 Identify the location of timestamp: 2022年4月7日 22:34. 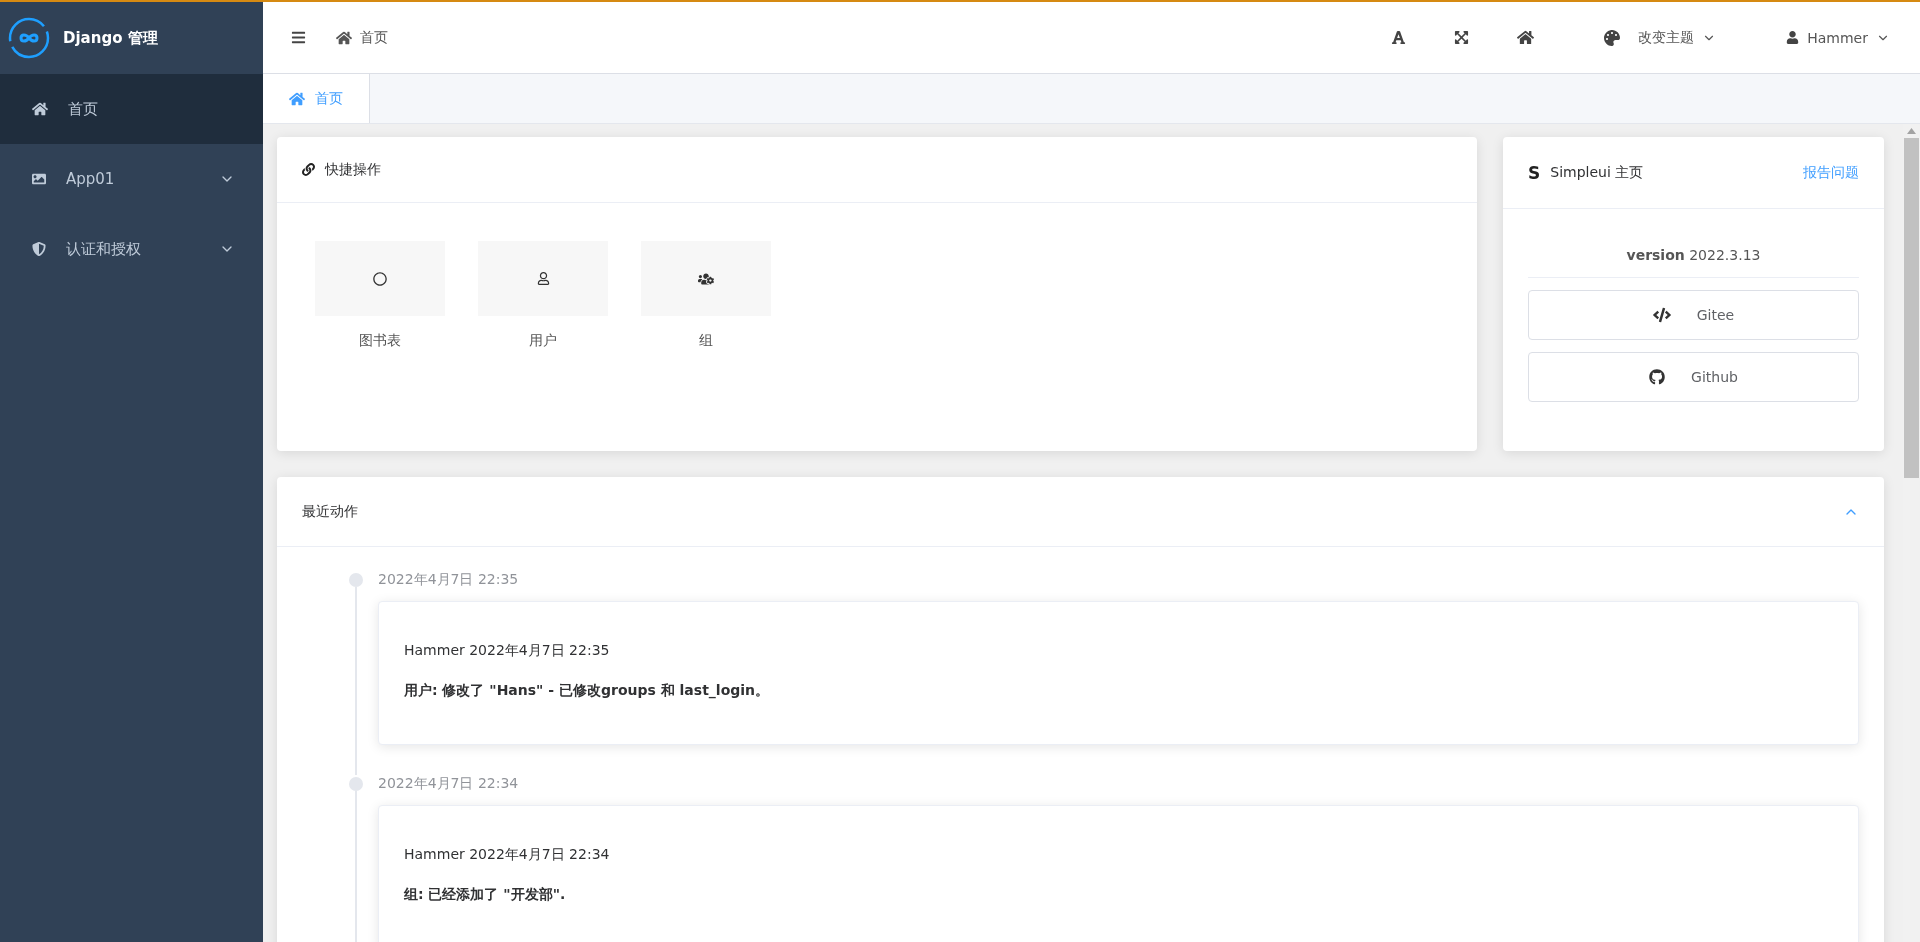
(449, 784).